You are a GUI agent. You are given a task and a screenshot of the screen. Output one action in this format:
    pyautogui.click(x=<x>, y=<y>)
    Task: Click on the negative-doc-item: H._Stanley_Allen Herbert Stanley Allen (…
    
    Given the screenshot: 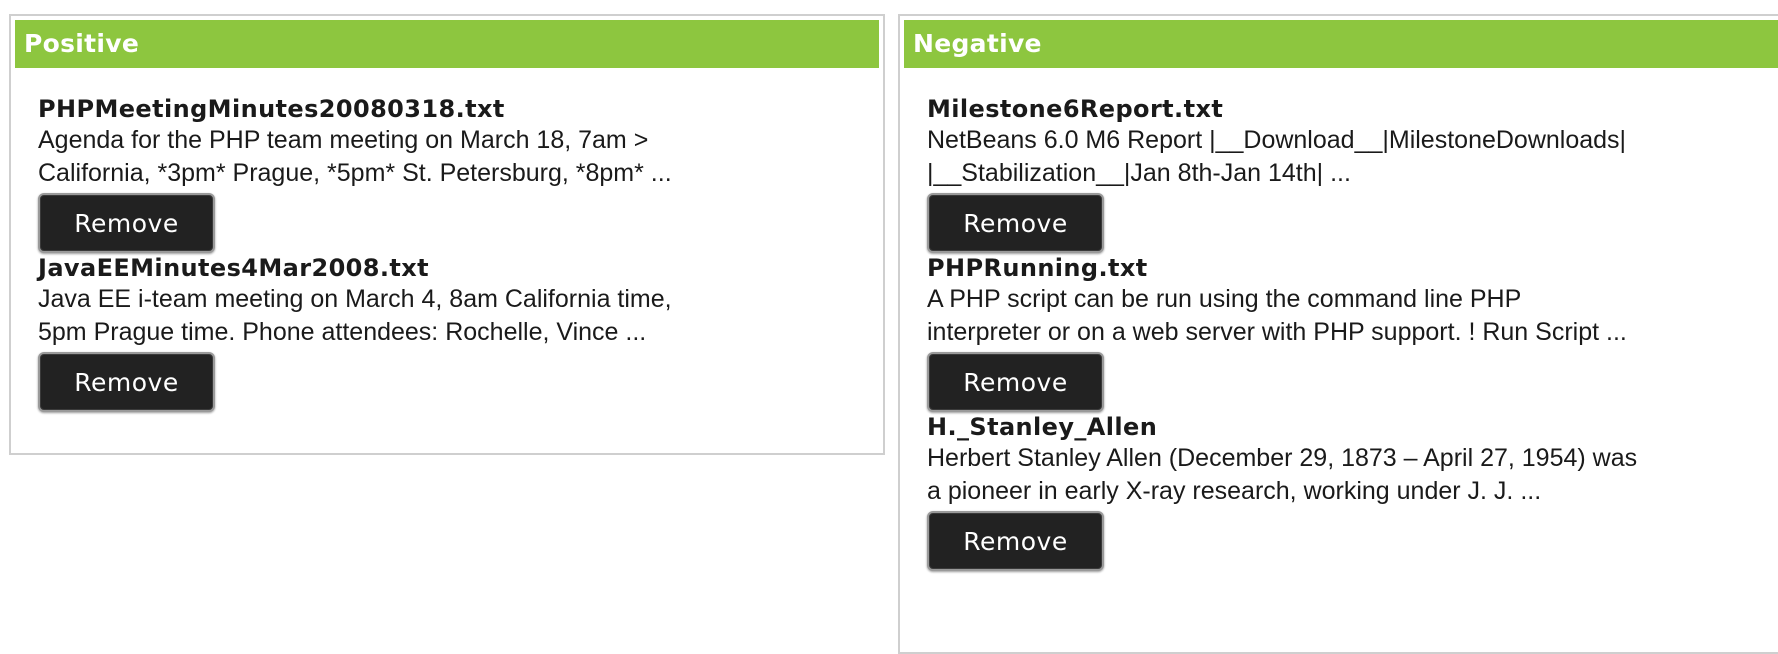 What is the action you would take?
    pyautogui.click(x=1352, y=491)
    